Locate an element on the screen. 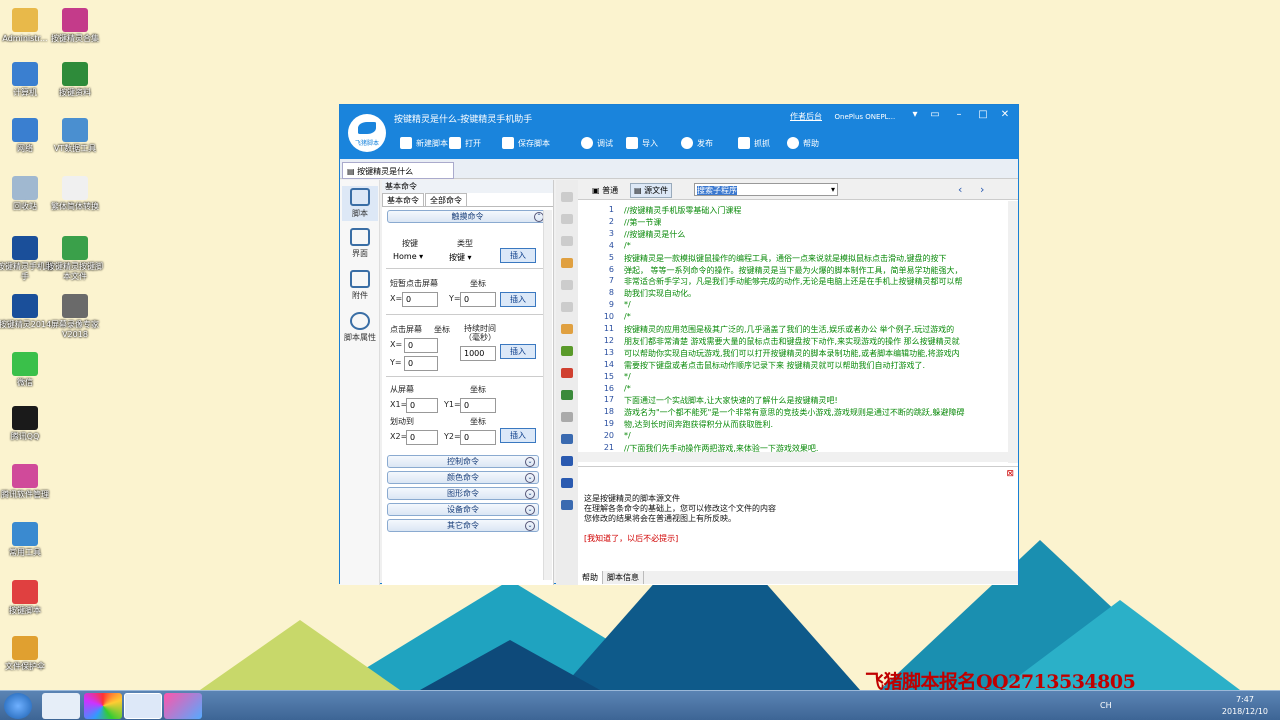 This screenshot has width=1280, height=720. taskbar-app-anjian is located at coordinates (143, 706).